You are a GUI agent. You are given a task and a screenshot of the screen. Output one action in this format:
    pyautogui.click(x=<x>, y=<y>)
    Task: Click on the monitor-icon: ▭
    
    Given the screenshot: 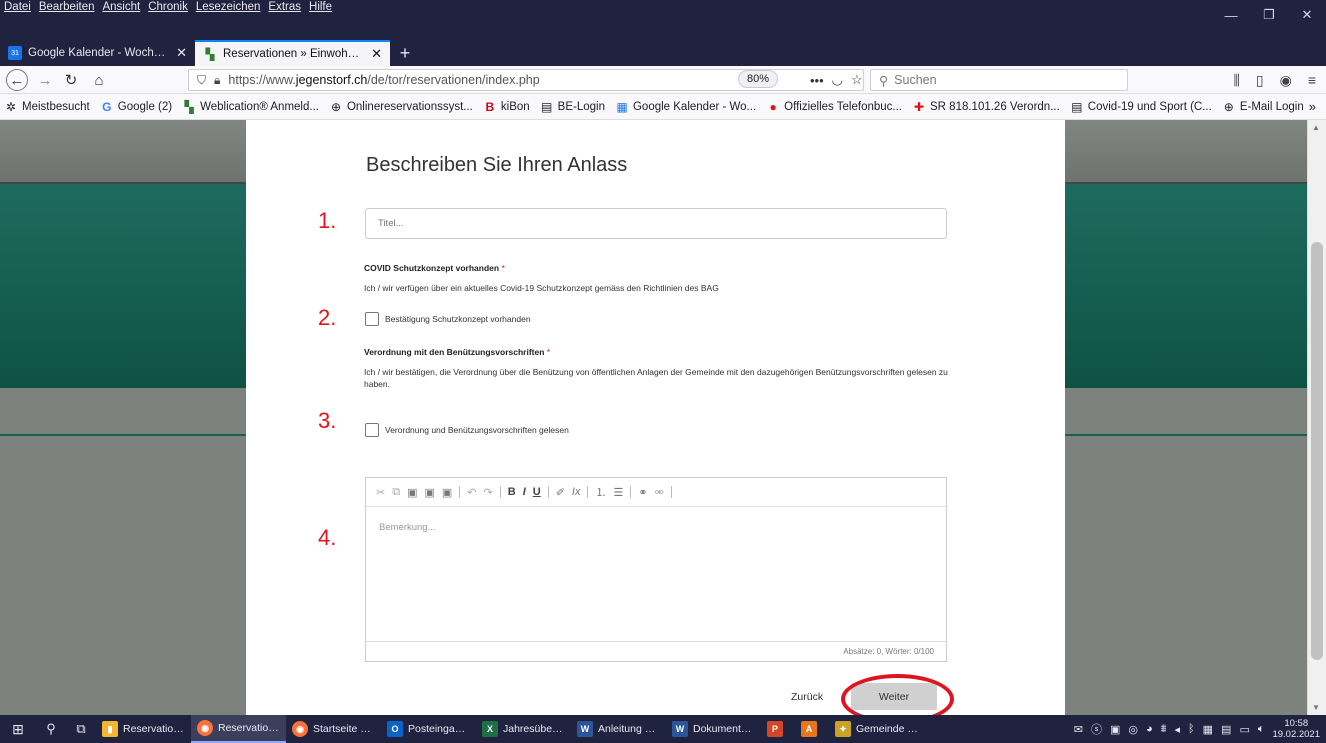 What is the action you would take?
    pyautogui.click(x=1244, y=729)
    